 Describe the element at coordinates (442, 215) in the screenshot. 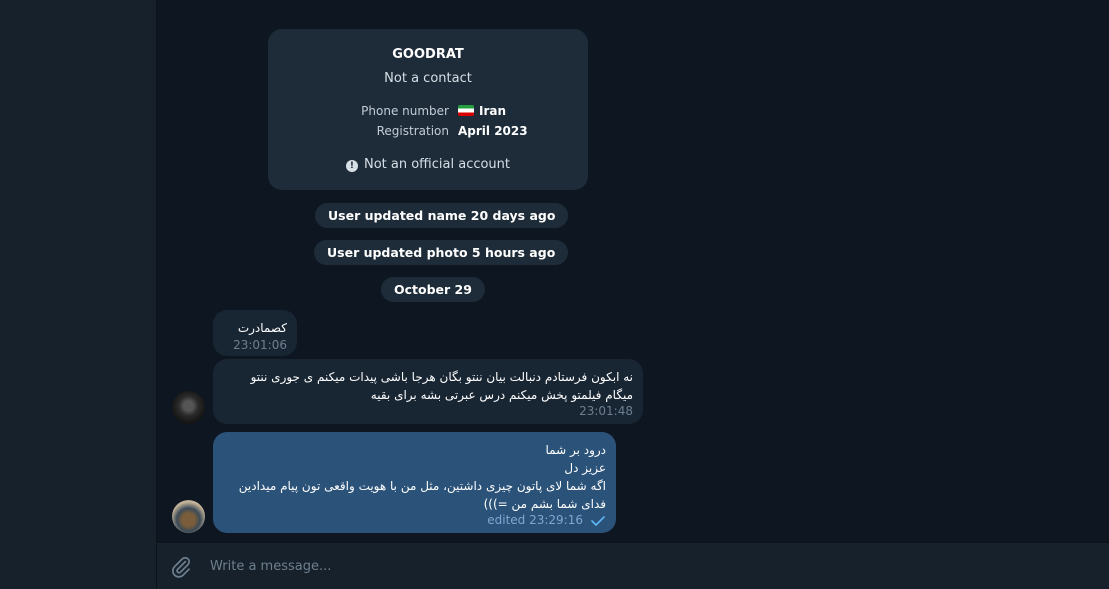

I see `service-message-name-update: User updated name 20 days ago` at that location.